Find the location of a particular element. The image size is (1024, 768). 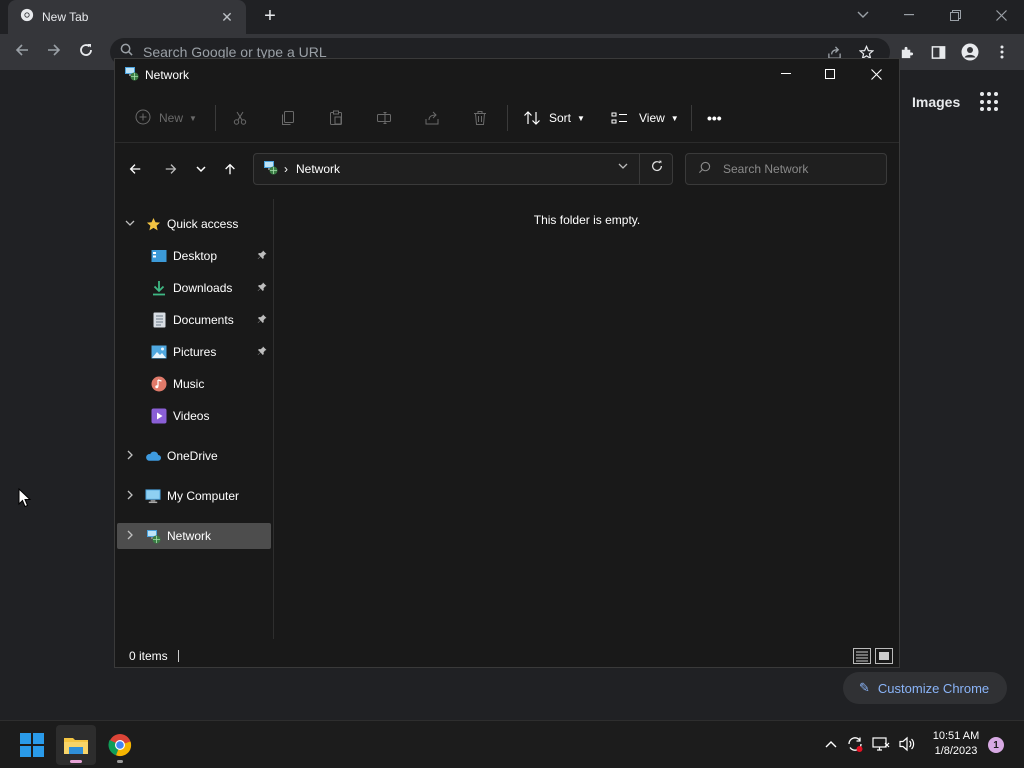

ntp-google-apps-icon is located at coordinates (990, 102).